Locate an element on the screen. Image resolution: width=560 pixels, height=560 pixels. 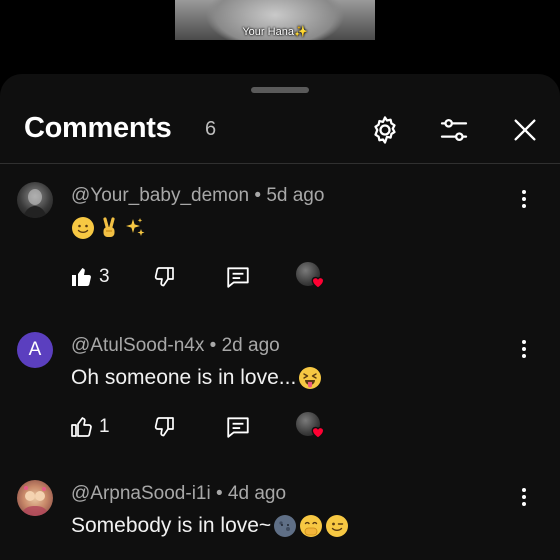
comment-meta: @Your_baby_demon • 5d ago is located at coordinates (198, 195).